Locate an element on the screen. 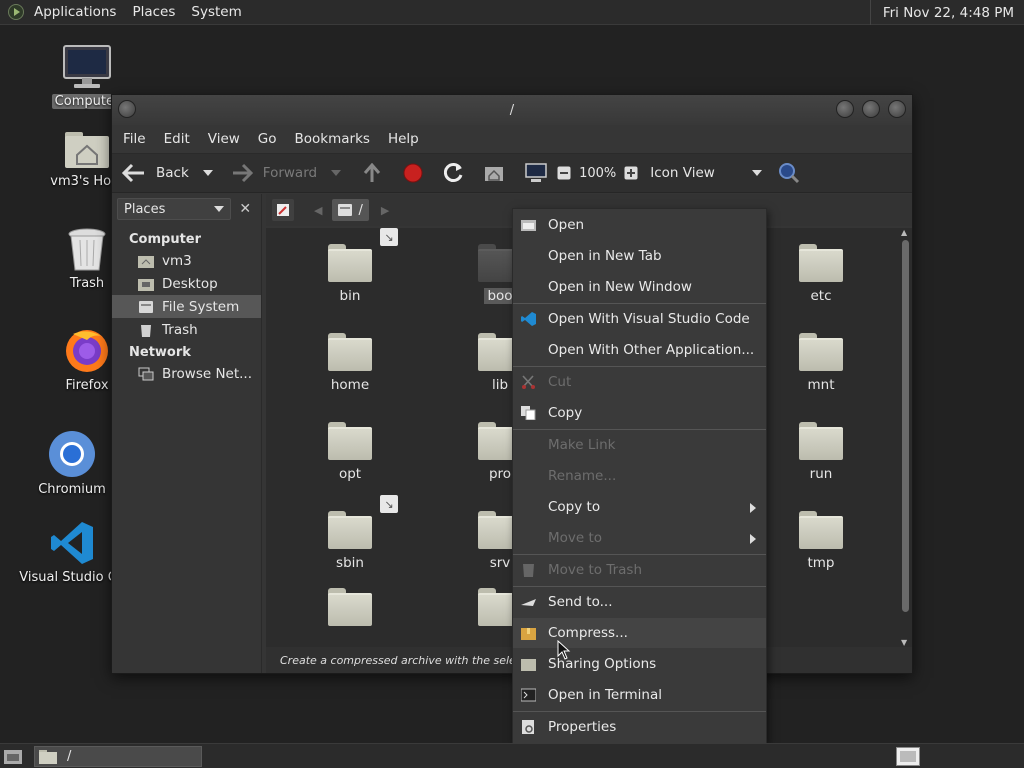 This screenshot has width=1024, height=768. menu-item-move-to-trash: Move to Trash is located at coordinates (639, 570).